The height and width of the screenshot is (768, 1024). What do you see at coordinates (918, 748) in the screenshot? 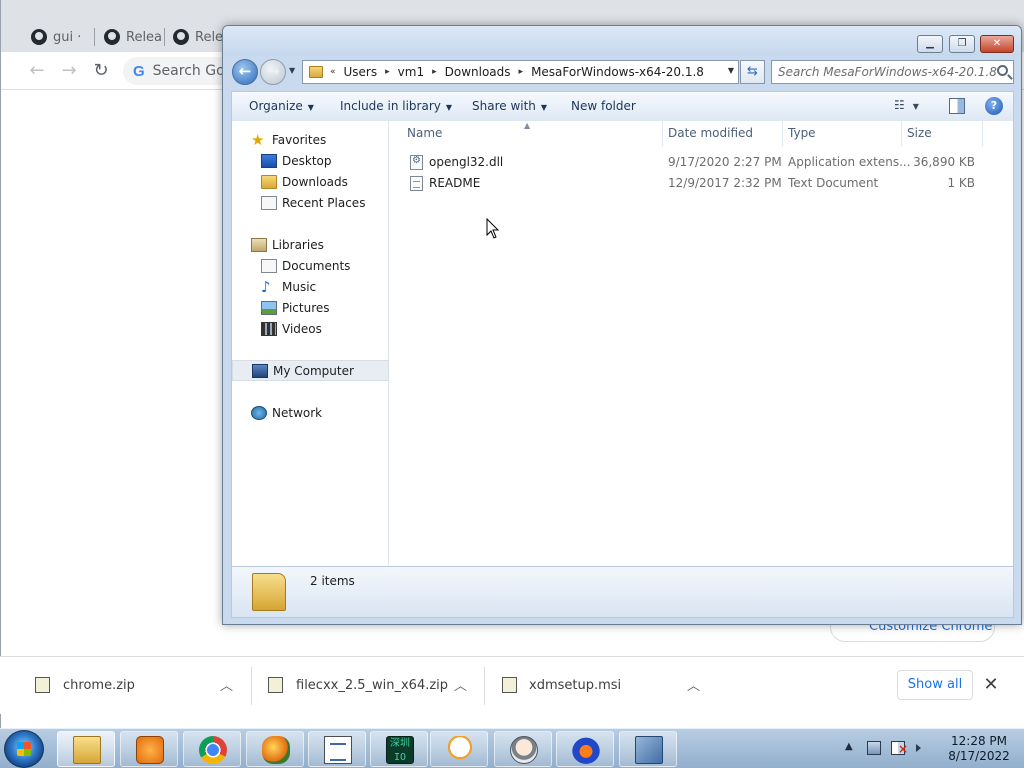
I see `volume-icon` at bounding box center [918, 748].